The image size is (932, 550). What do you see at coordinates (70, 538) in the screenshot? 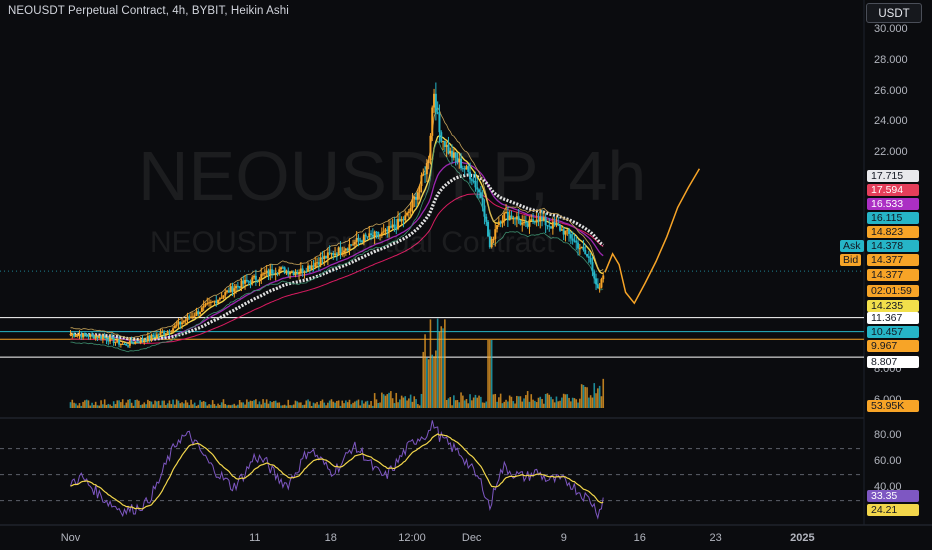
I see `time-tick-label: Nov` at bounding box center [70, 538].